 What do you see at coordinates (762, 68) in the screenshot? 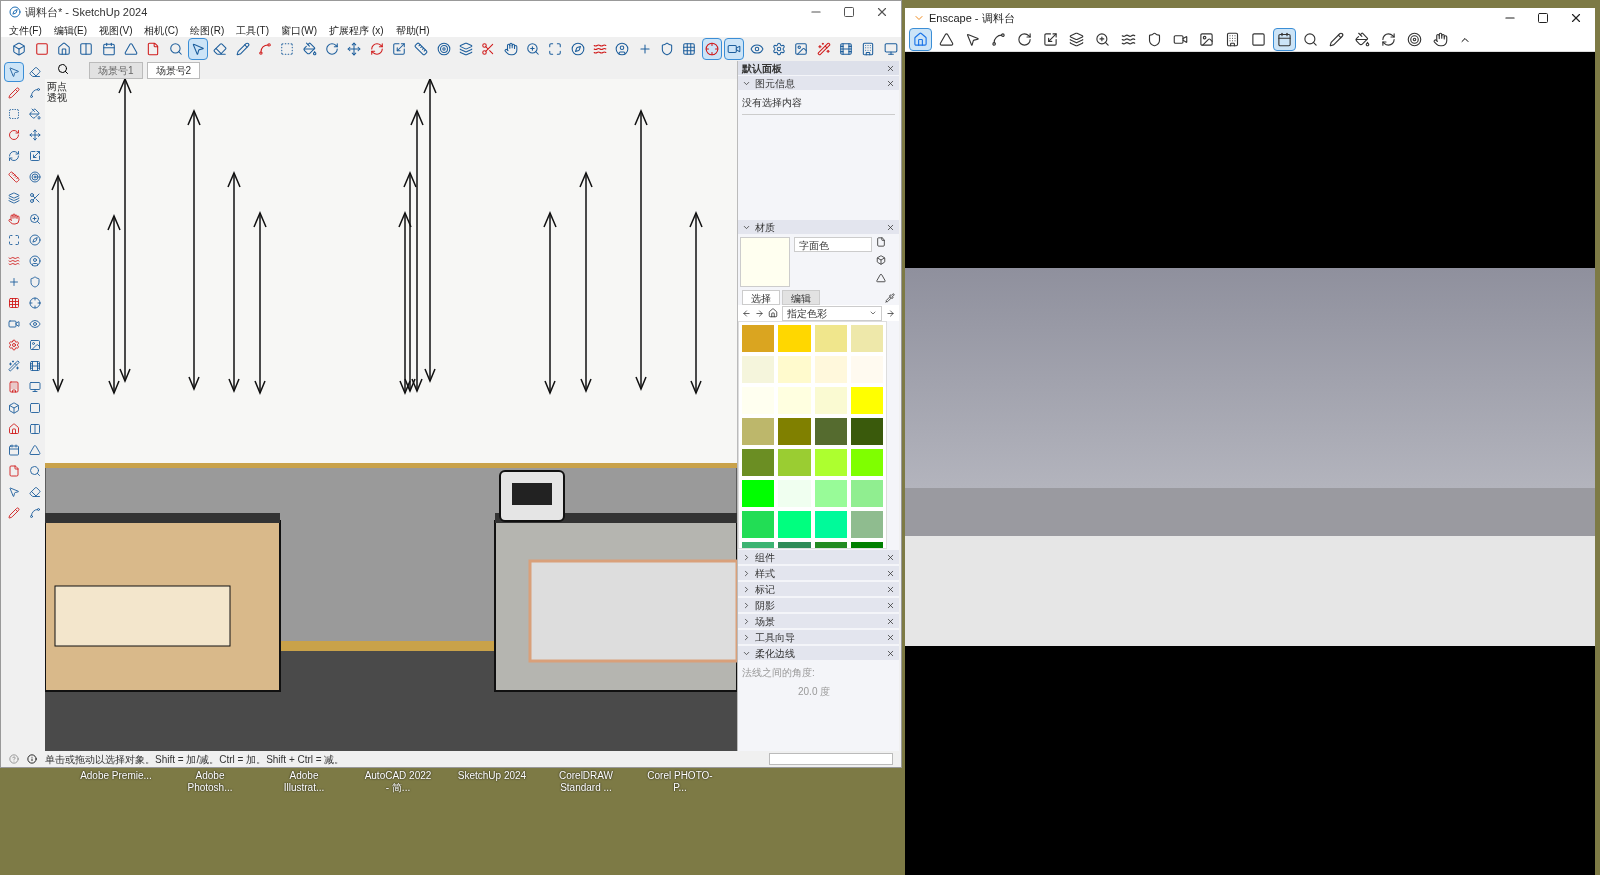
I see `panel-title: 默认面板` at bounding box center [762, 68].